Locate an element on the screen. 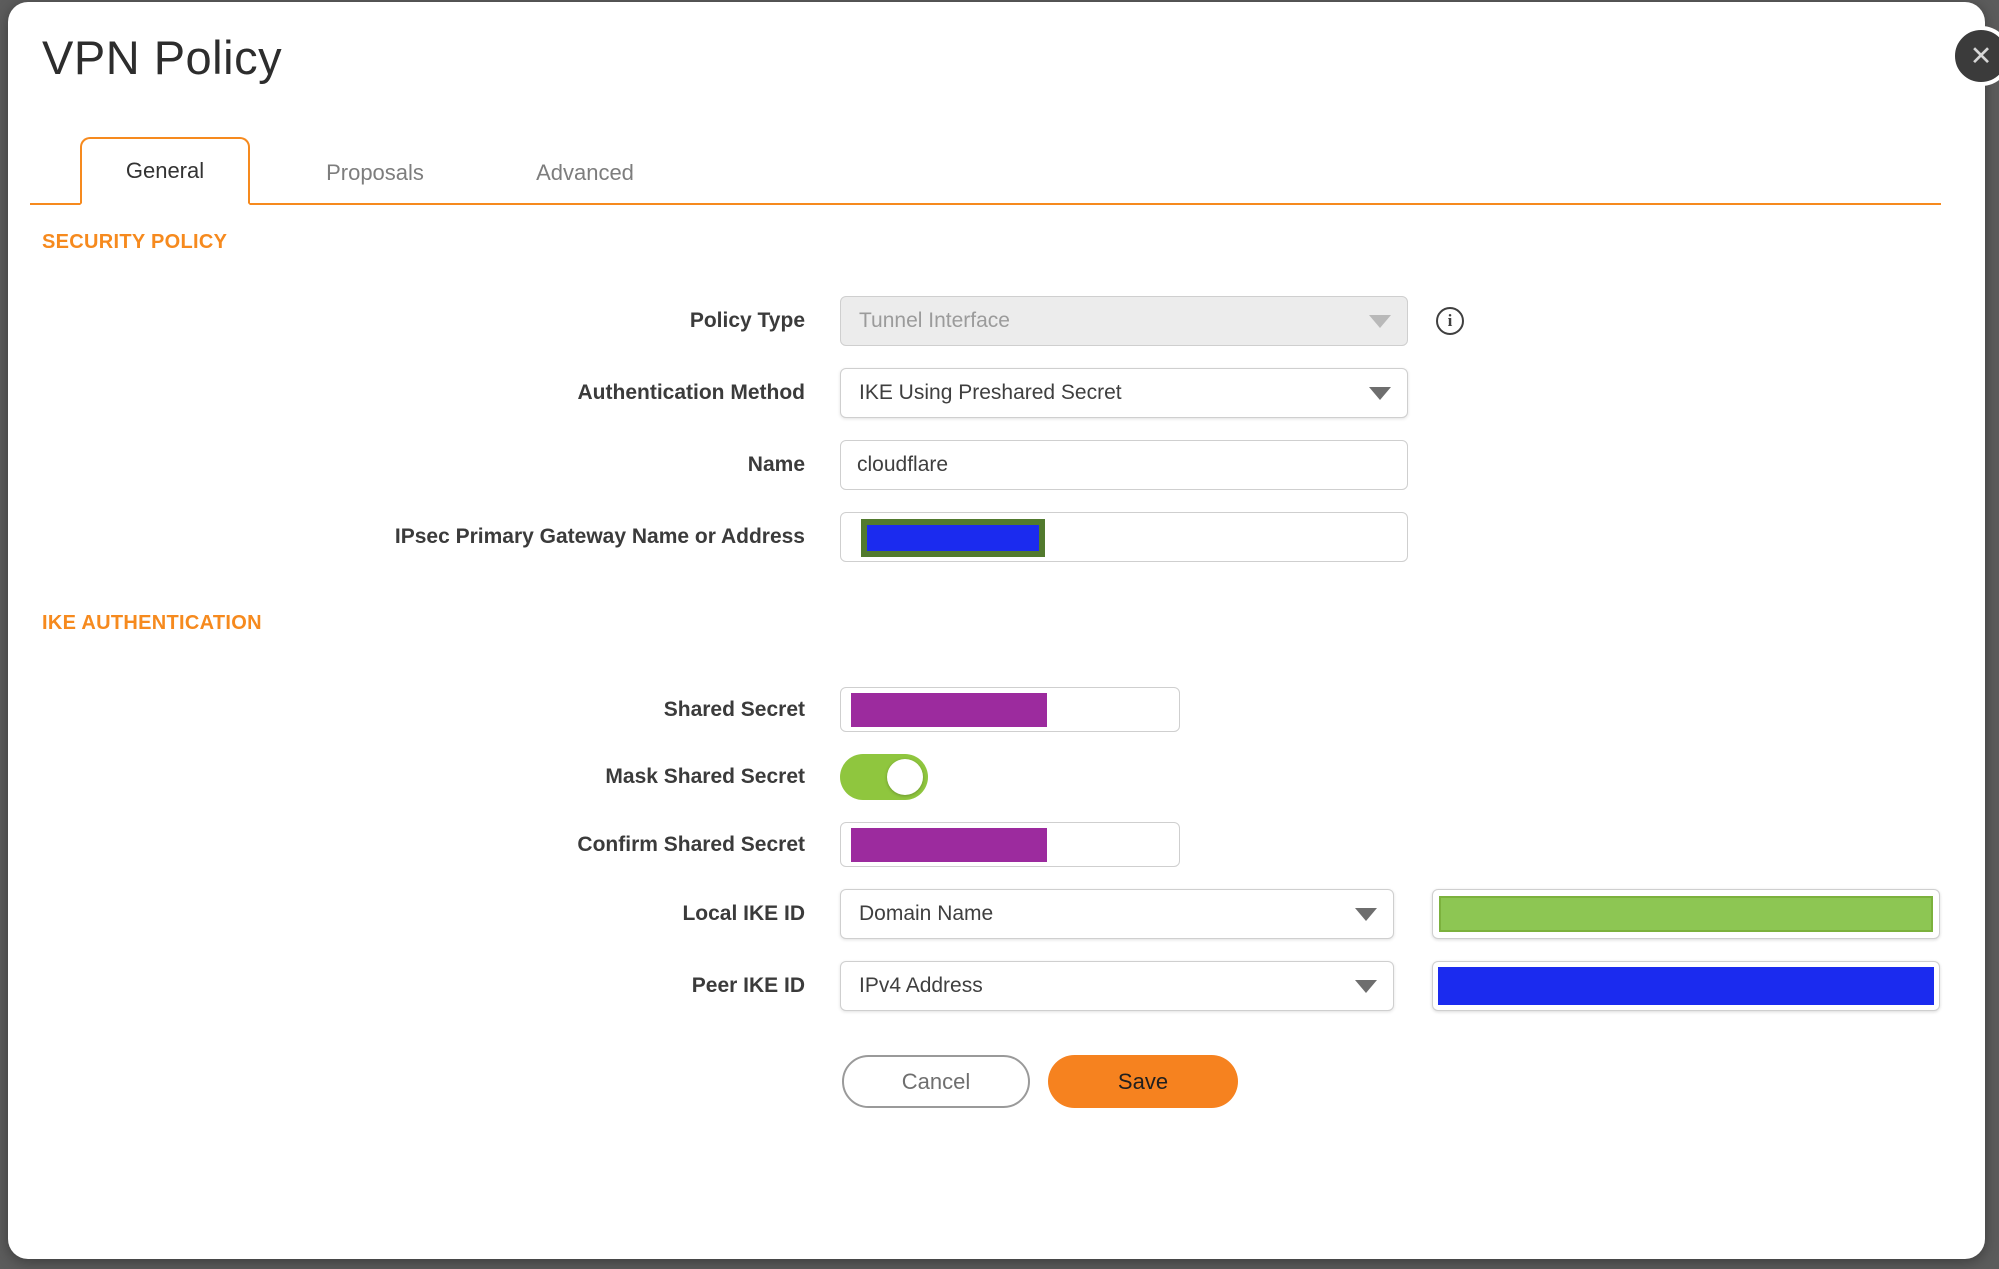  shared-secret-control is located at coordinates (1010, 709).